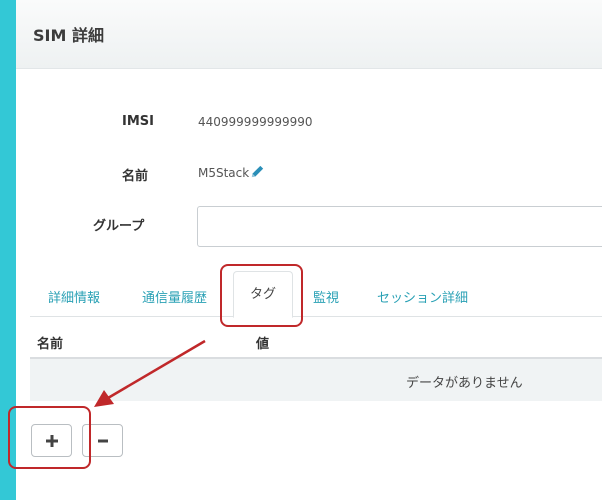 The image size is (602, 500). Describe the element at coordinates (316, 316) in the screenshot. I see `tabs-divider` at that location.